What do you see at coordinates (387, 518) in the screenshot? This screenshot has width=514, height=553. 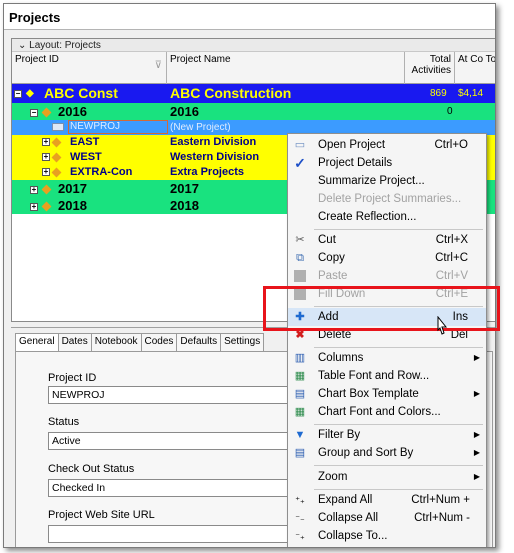 I see `menu-item-collapse-all: ⁻₋ Collapse All Ctrl+Num -` at bounding box center [387, 518].